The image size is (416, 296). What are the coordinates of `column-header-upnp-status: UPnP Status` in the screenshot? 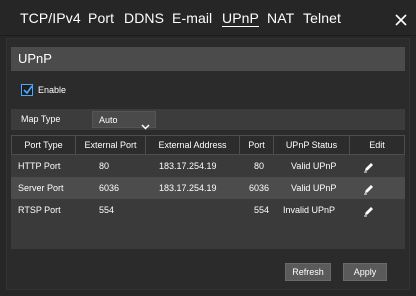 It's located at (312, 146).